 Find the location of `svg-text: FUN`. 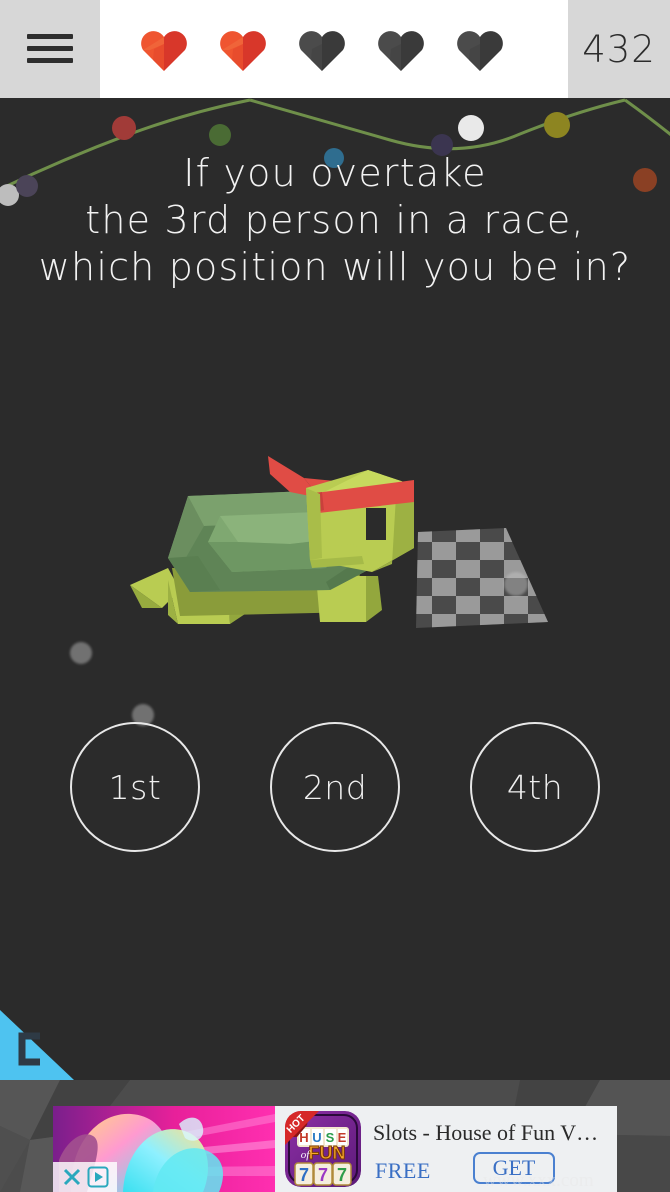

svg-text: FUN is located at coordinates (327, 1153).